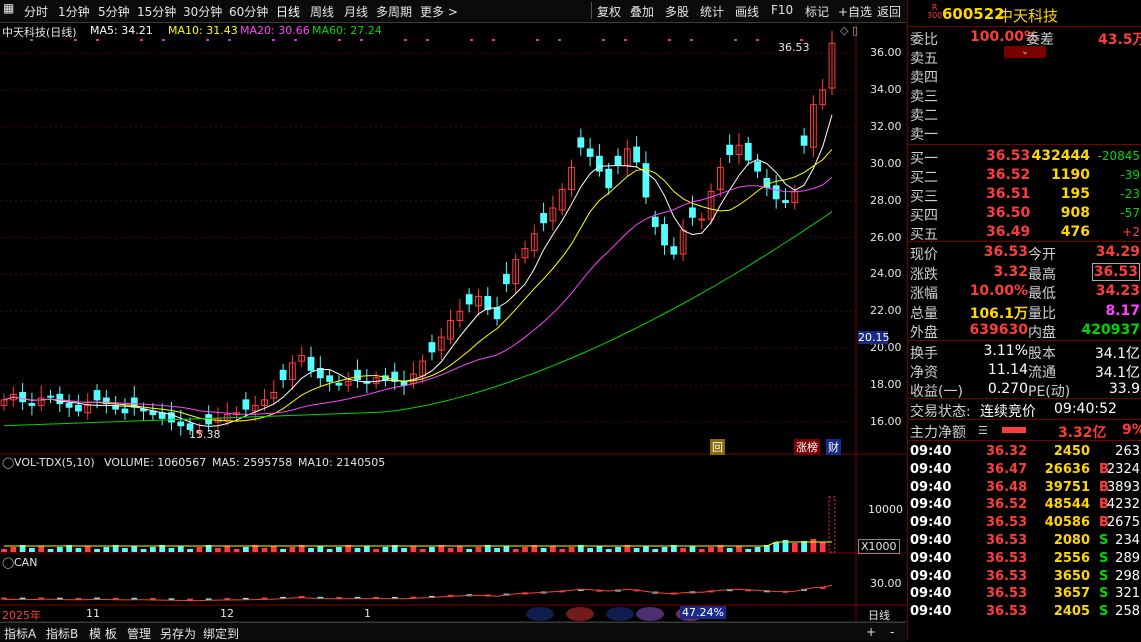 The image size is (1141, 642). I want to click on stat-label-2: 内盘, so click(1042, 333).